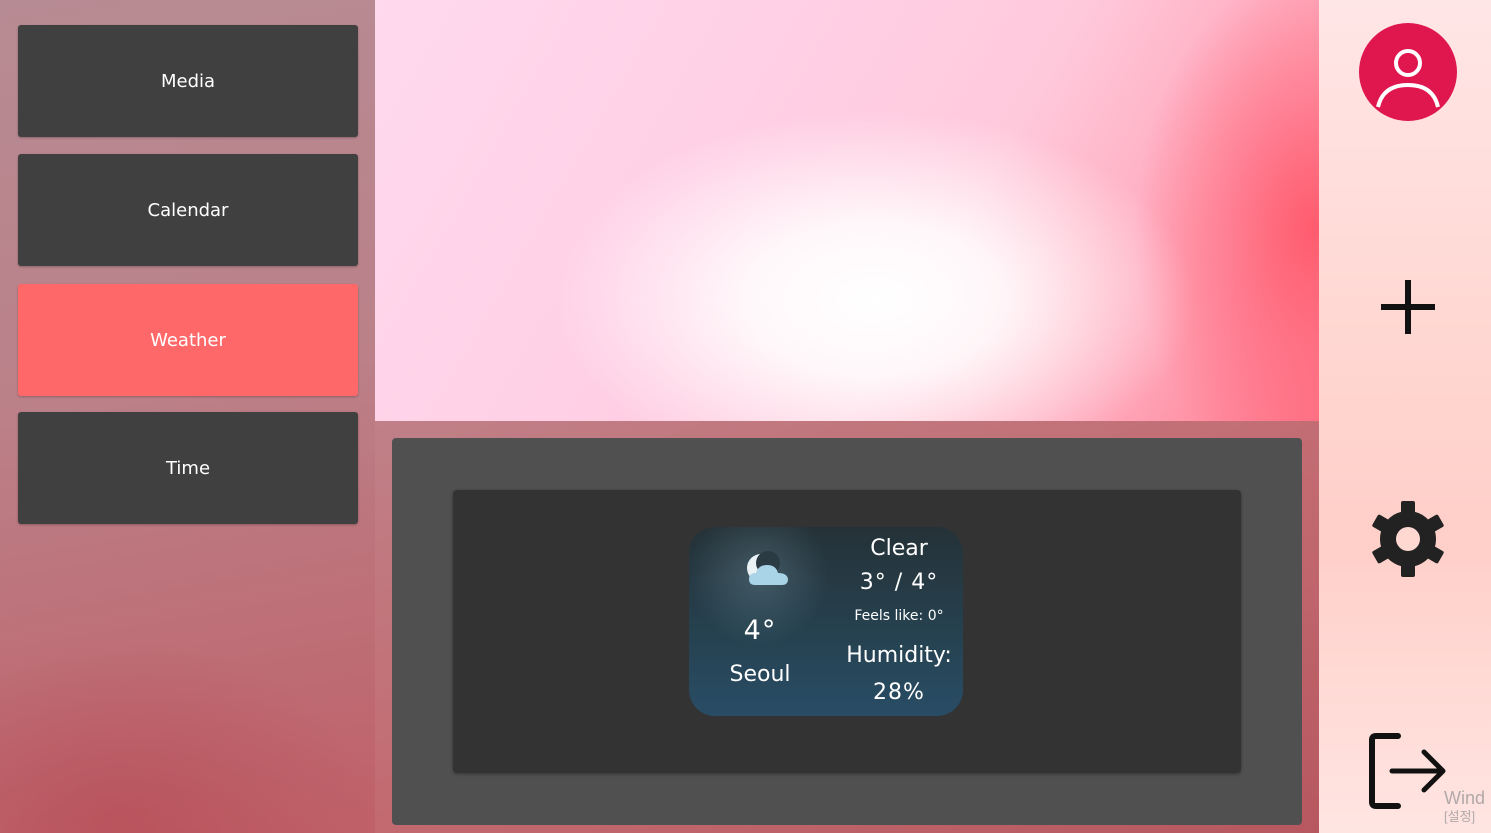 The height and width of the screenshot is (833, 1491). Describe the element at coordinates (899, 582) in the screenshot. I see `temperature-range: 3° / 4°` at that location.